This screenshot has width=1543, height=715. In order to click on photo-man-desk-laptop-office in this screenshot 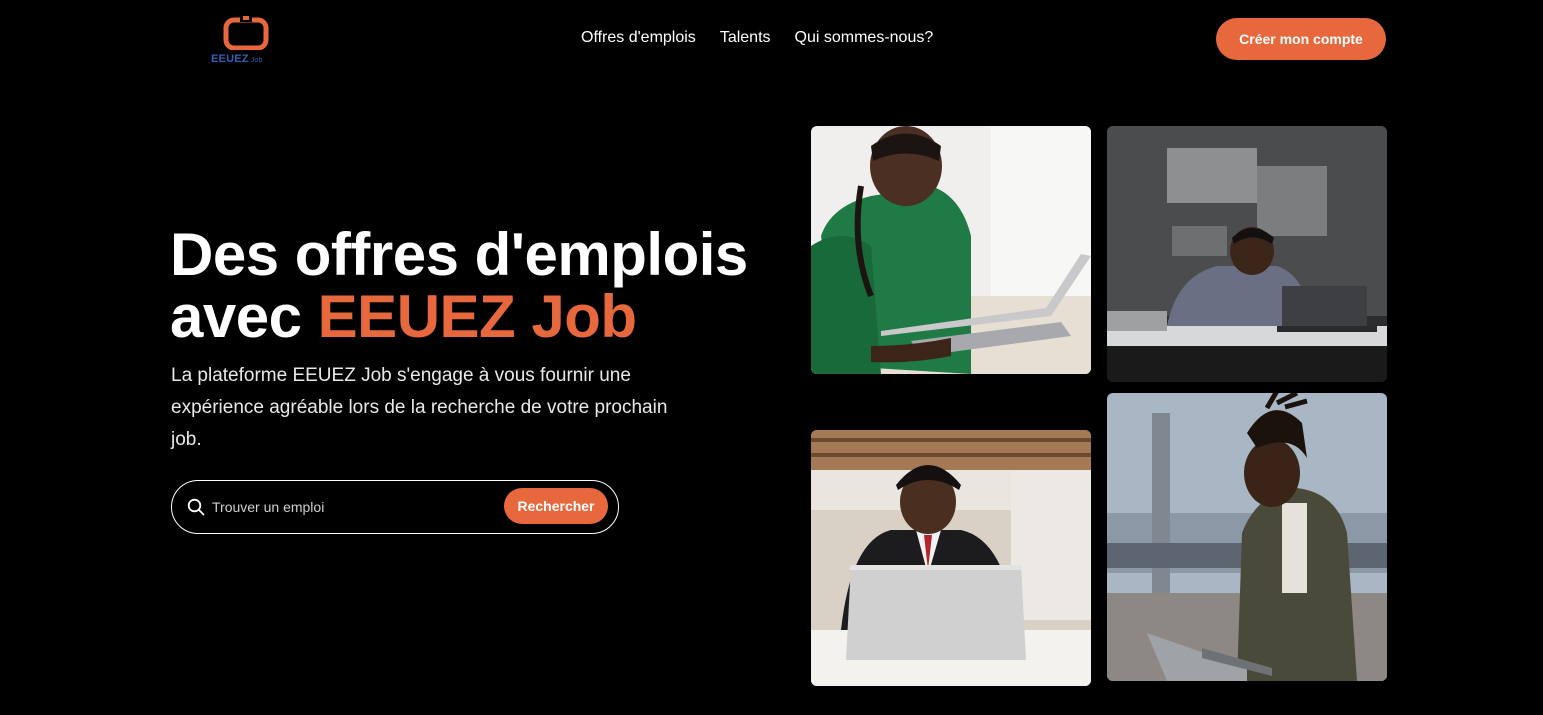, I will do `click(1247, 254)`.